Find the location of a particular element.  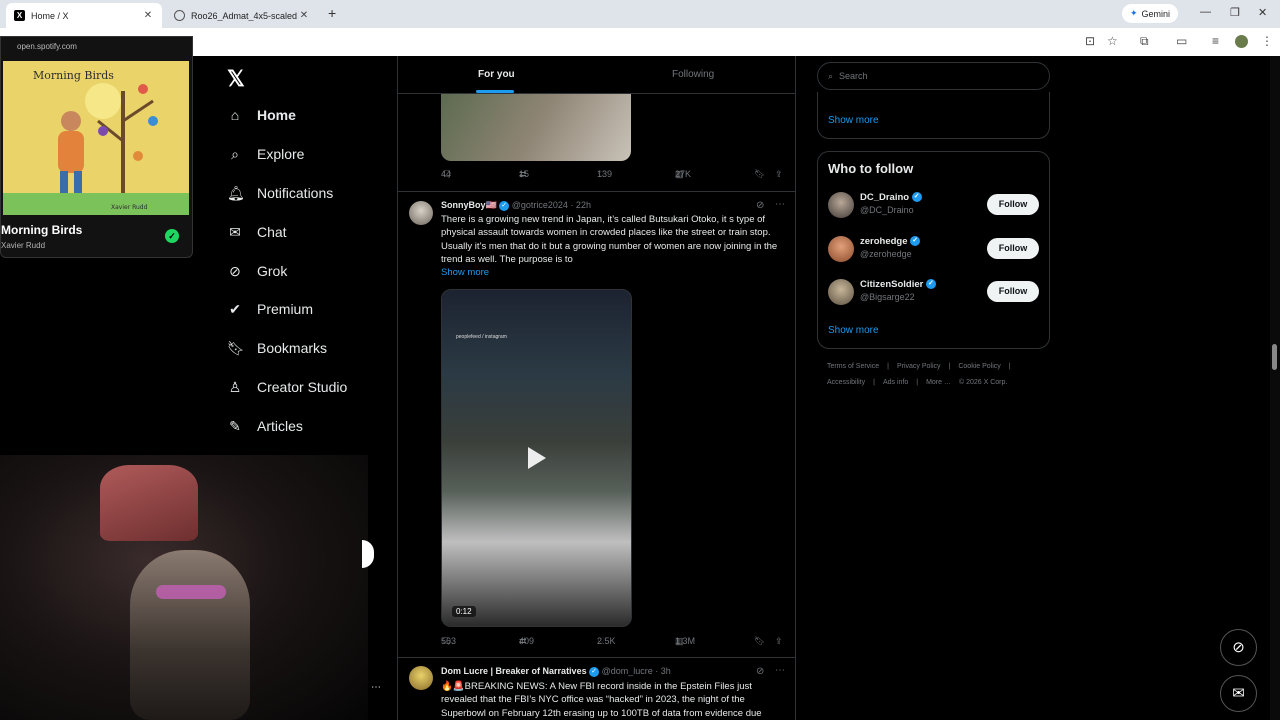

view-count: 27K is located at coordinates (683, 174).